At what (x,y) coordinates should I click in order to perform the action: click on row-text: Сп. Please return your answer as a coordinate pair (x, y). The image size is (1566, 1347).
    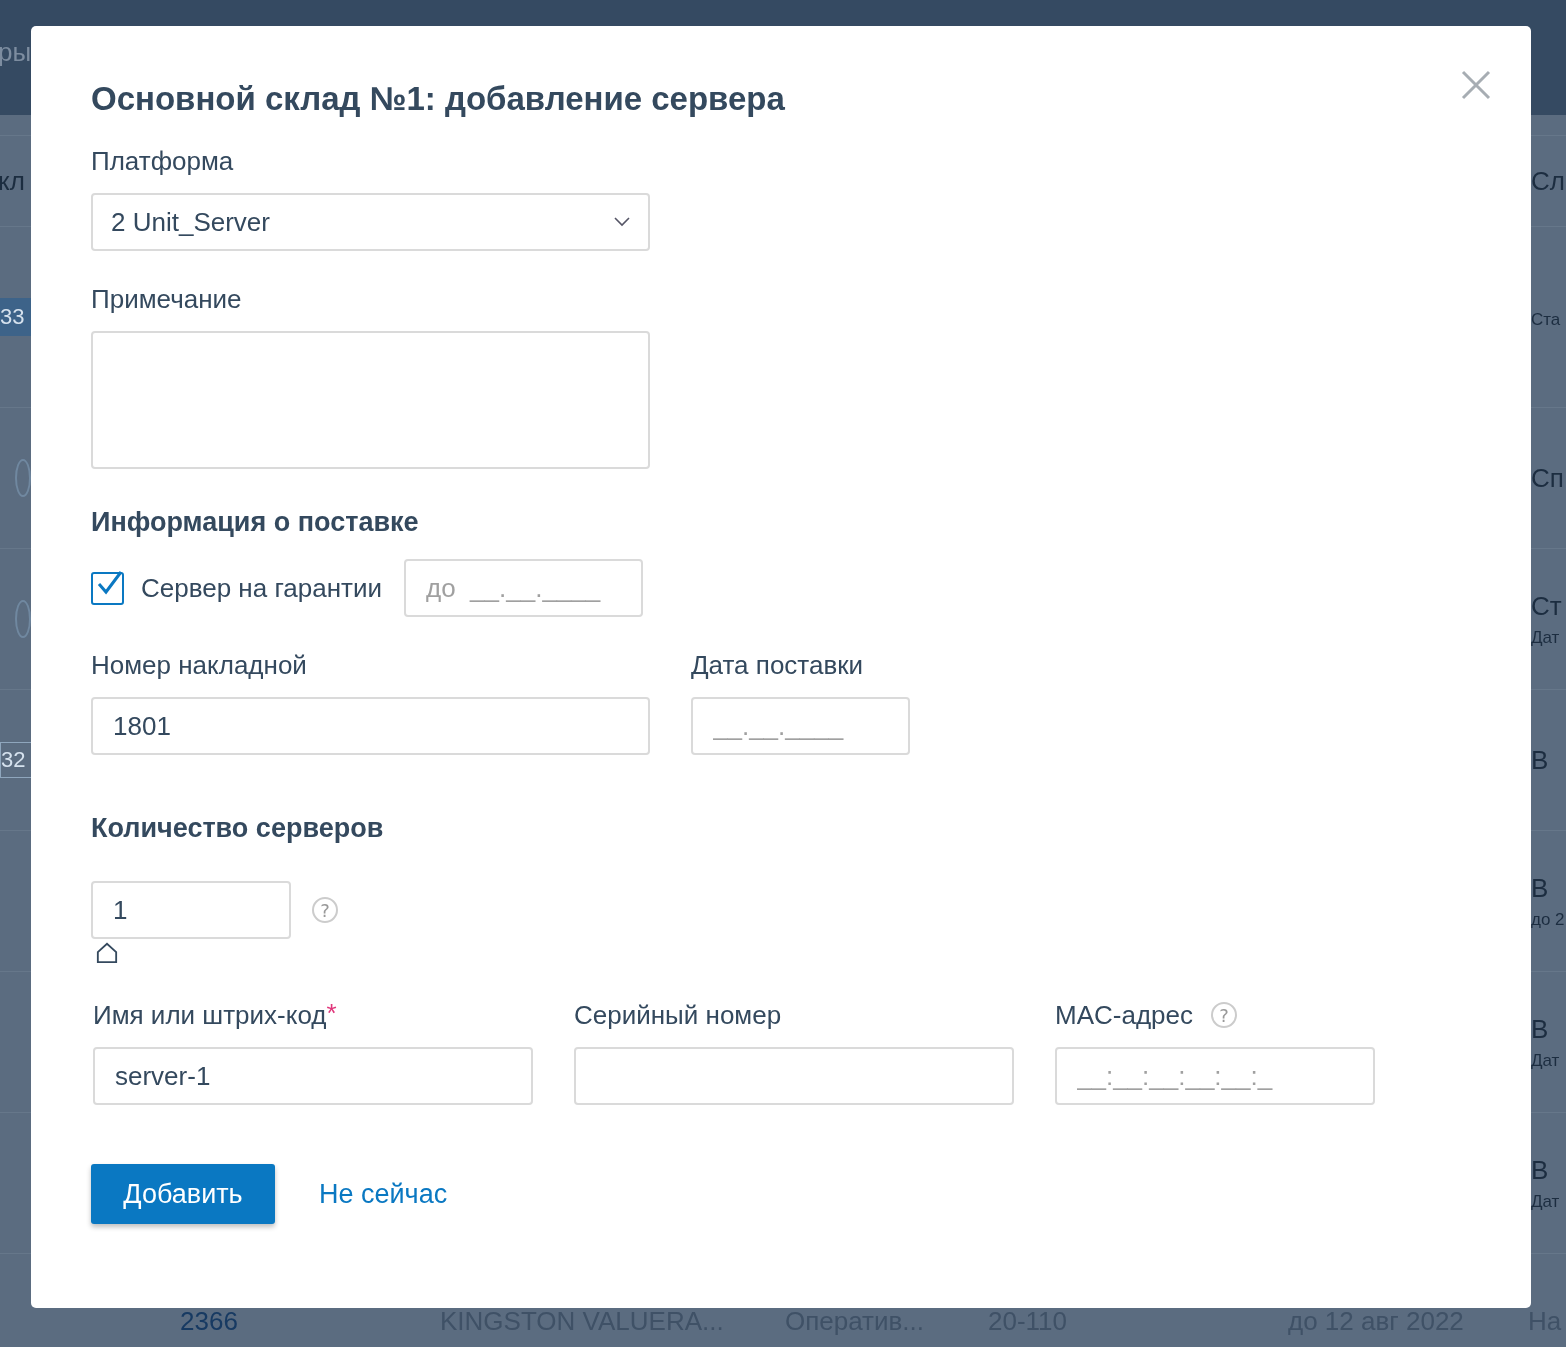
    Looking at the image, I should click on (1548, 478).